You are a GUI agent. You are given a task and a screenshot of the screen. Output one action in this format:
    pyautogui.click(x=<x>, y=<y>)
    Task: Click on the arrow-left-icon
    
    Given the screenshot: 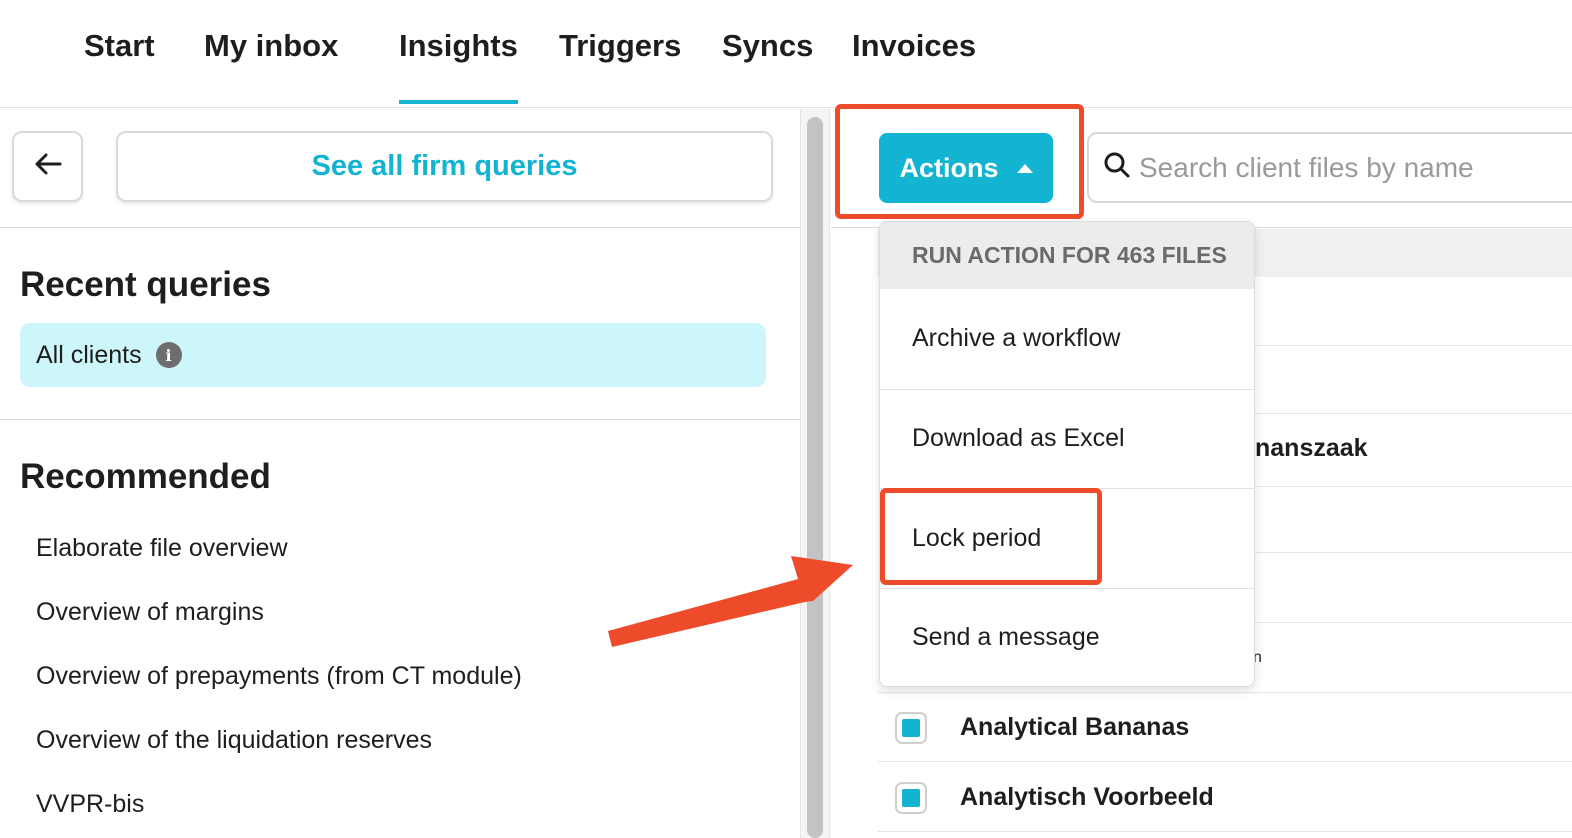 What is the action you would take?
    pyautogui.click(x=48, y=166)
    